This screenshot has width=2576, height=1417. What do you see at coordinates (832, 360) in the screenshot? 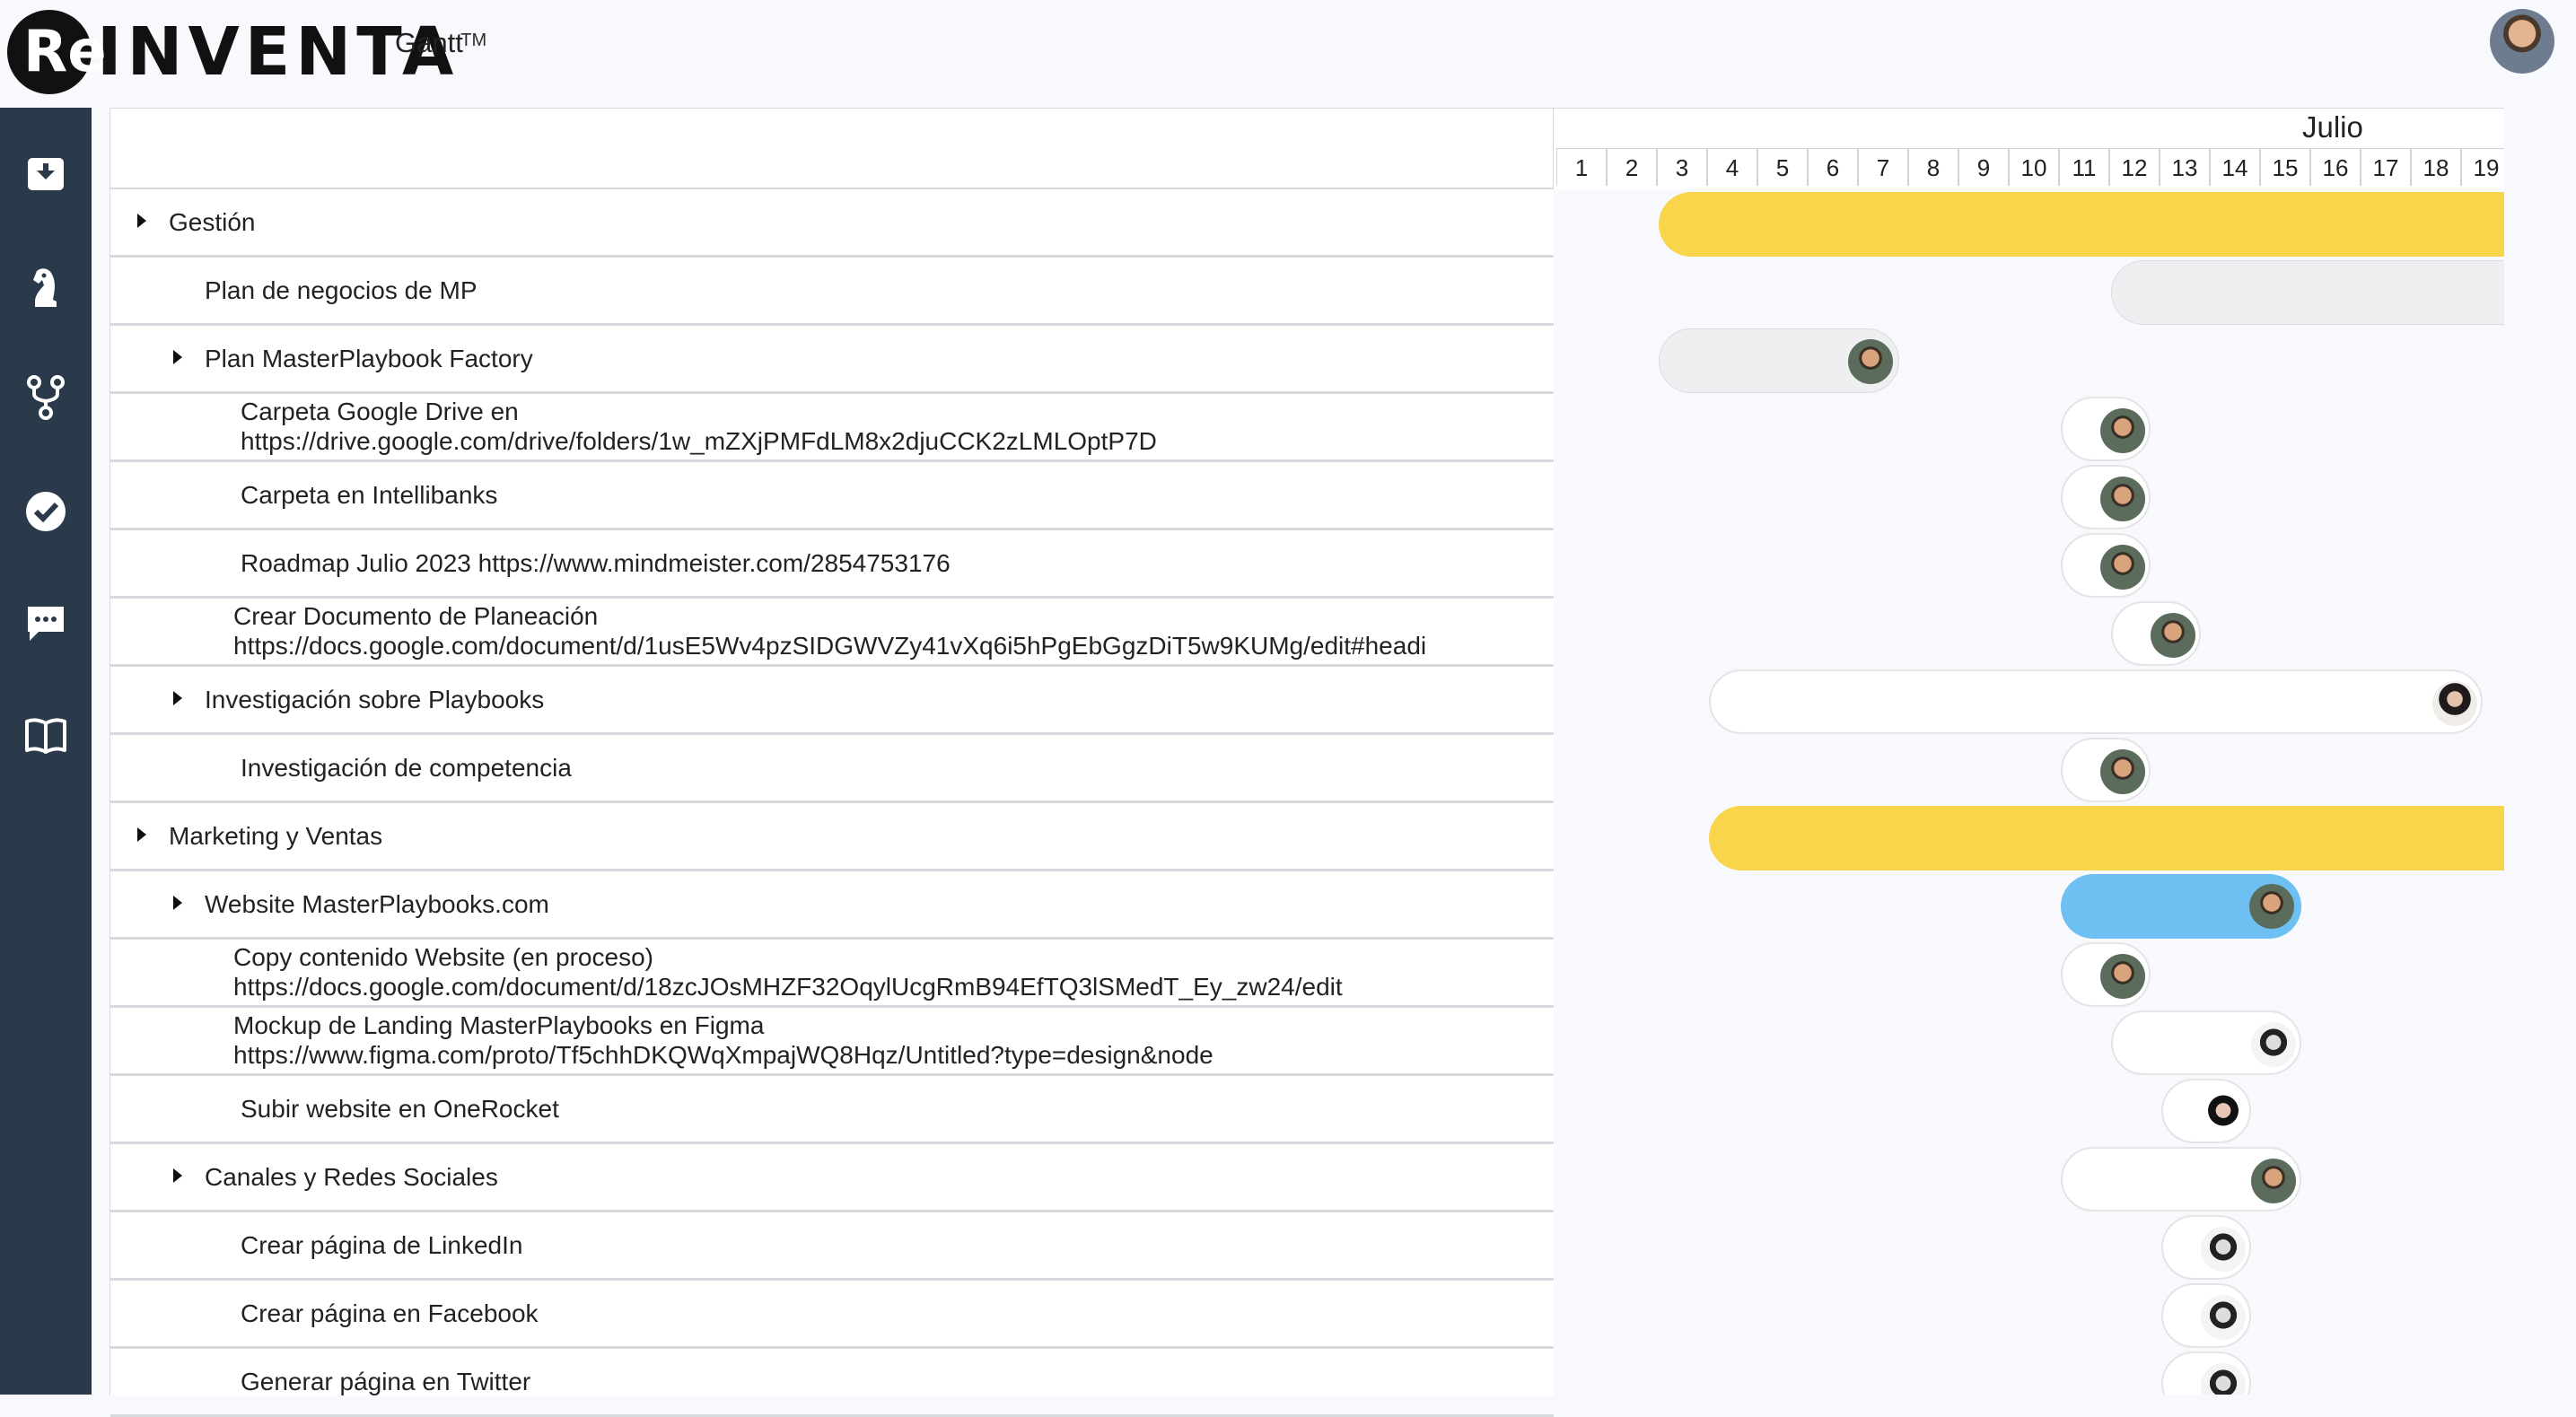
I see `task-row: Plan MasterPlaybook Factory` at bounding box center [832, 360].